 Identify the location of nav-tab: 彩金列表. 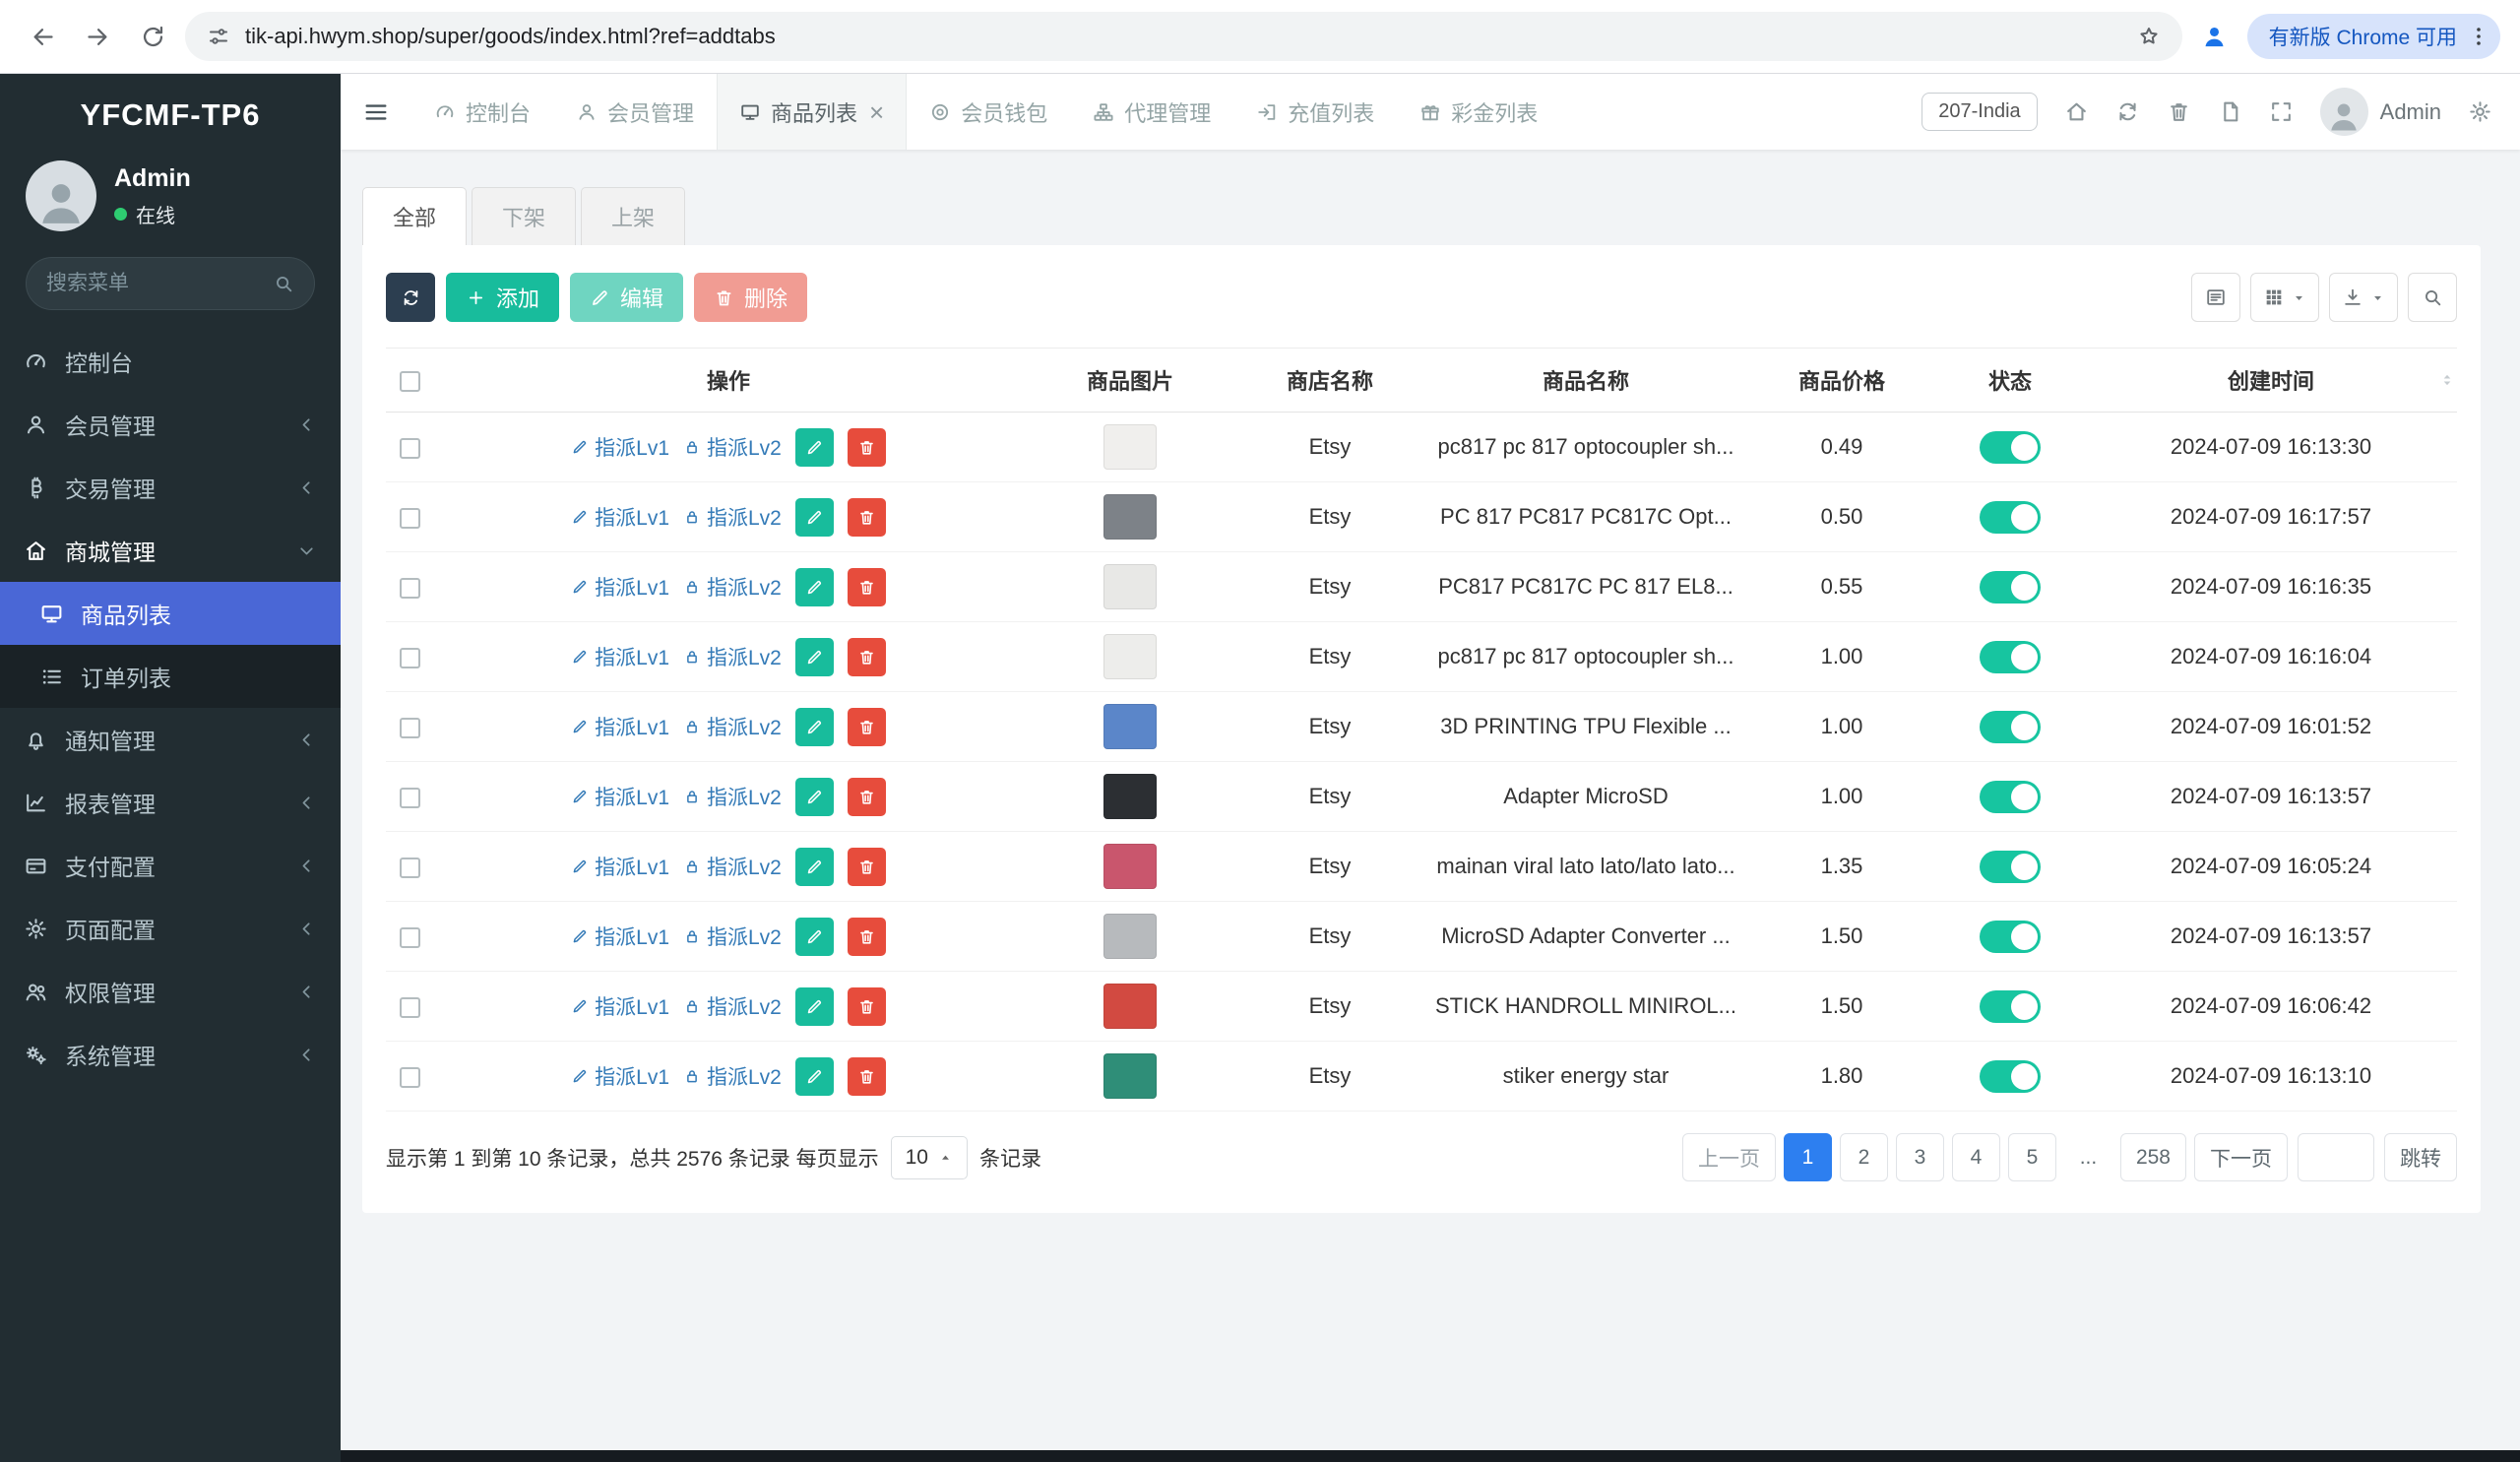
(1478, 112).